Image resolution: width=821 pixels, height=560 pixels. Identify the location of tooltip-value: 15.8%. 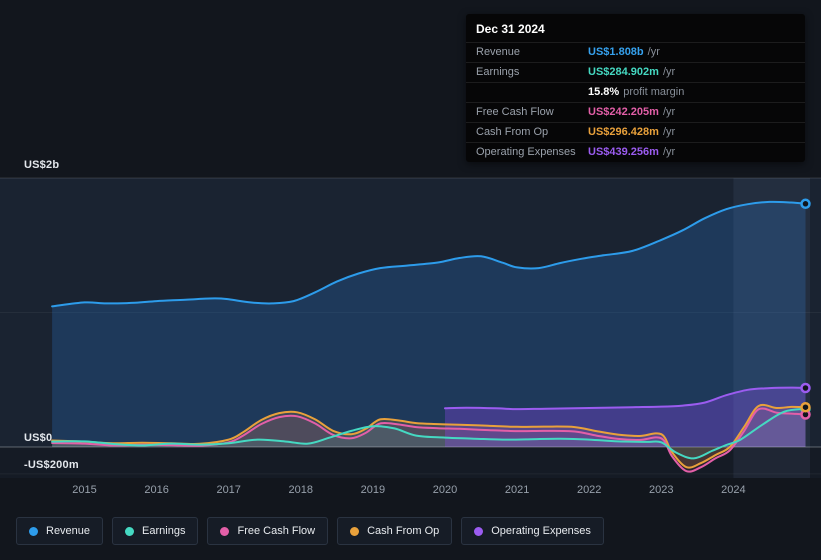
(604, 92).